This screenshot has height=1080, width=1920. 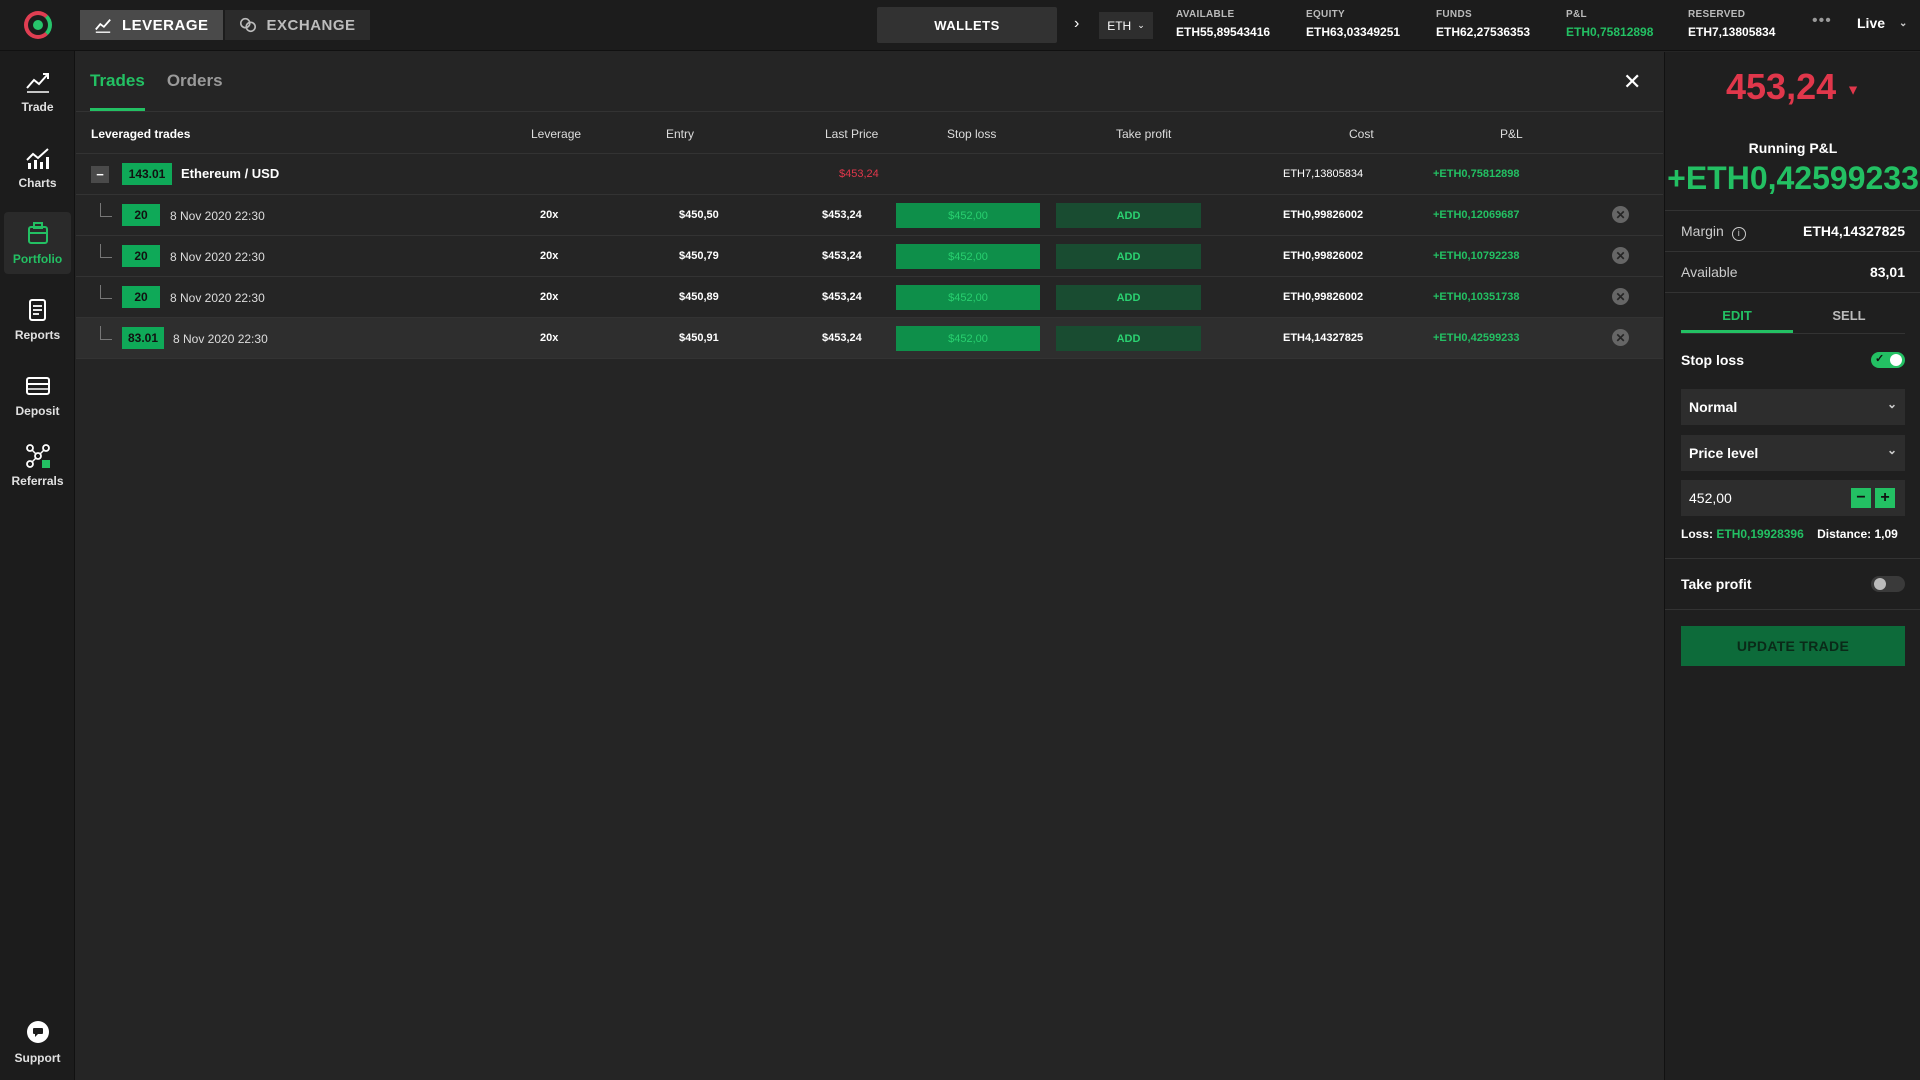 I want to click on margin-row: Margin i ETH4,14327825, so click(x=1792, y=230).